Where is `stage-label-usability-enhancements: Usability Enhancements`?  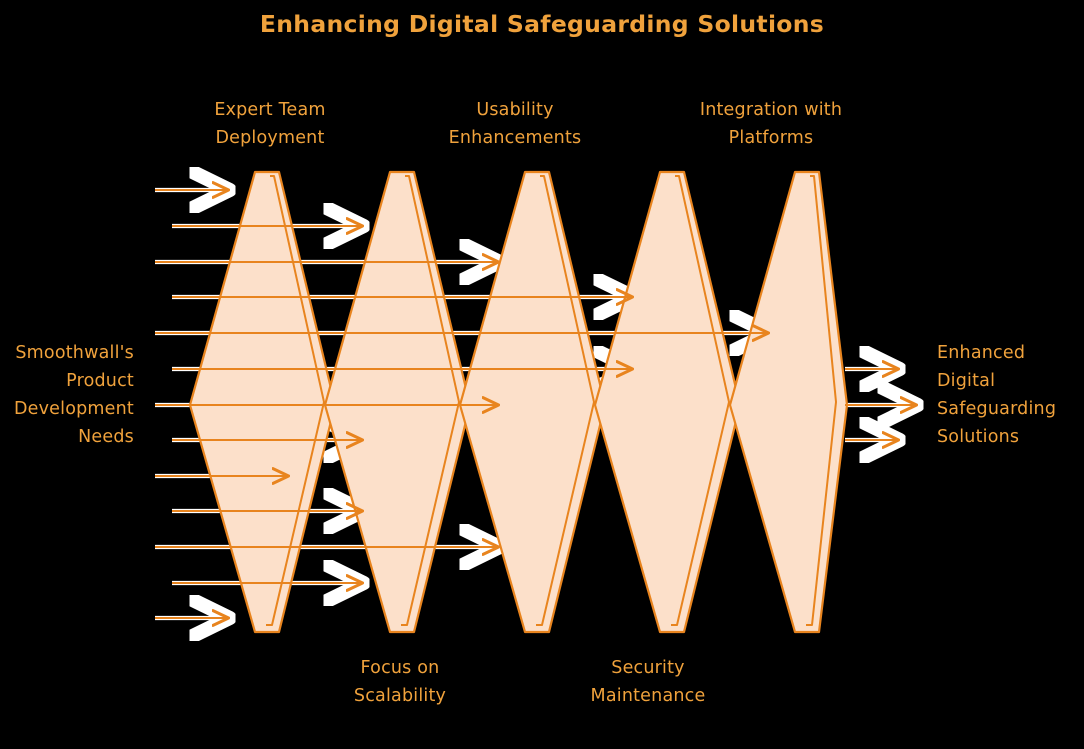 stage-label-usability-enhancements: Usability Enhancements is located at coordinates (515, 124).